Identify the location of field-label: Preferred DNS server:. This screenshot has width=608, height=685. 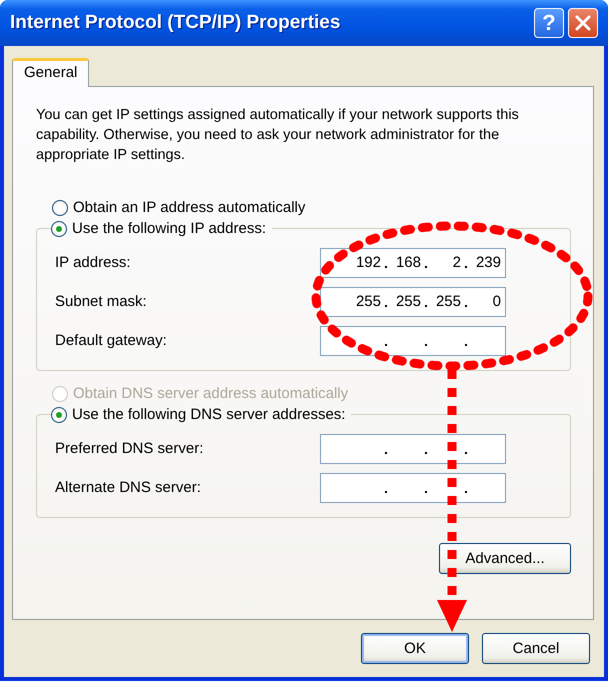
(129, 448).